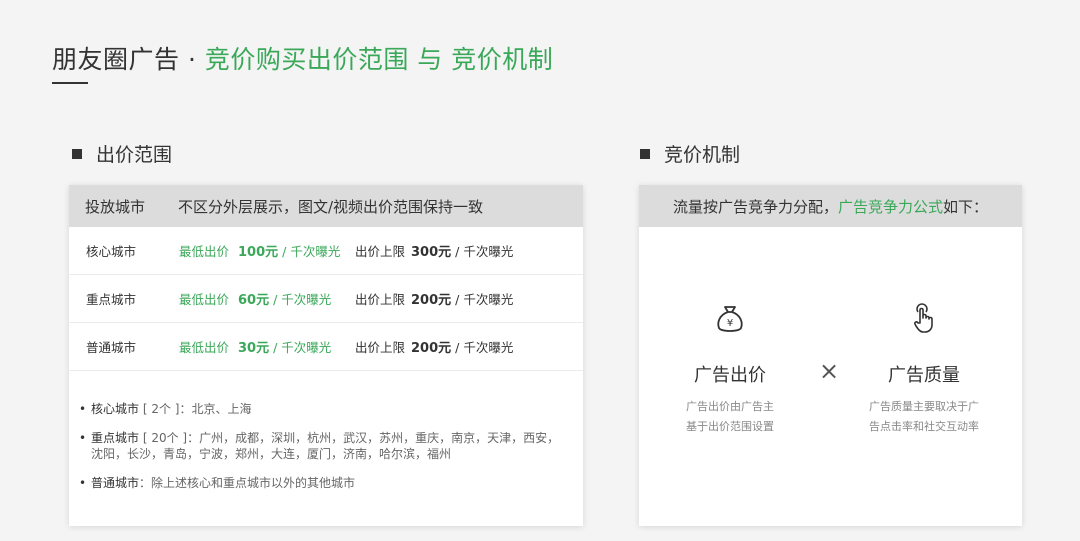 This screenshot has height=541, width=1080. I want to click on table-row: 核心城市 最低出价 100元 / 千次曝光 出价上限 300元 / 千次曝光, so click(326, 251).